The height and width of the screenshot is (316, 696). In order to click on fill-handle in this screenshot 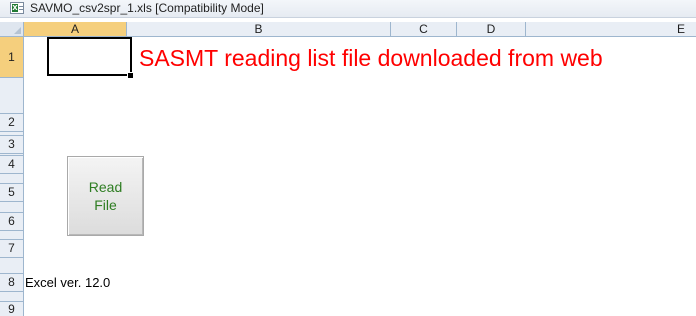, I will do `click(130, 75)`.